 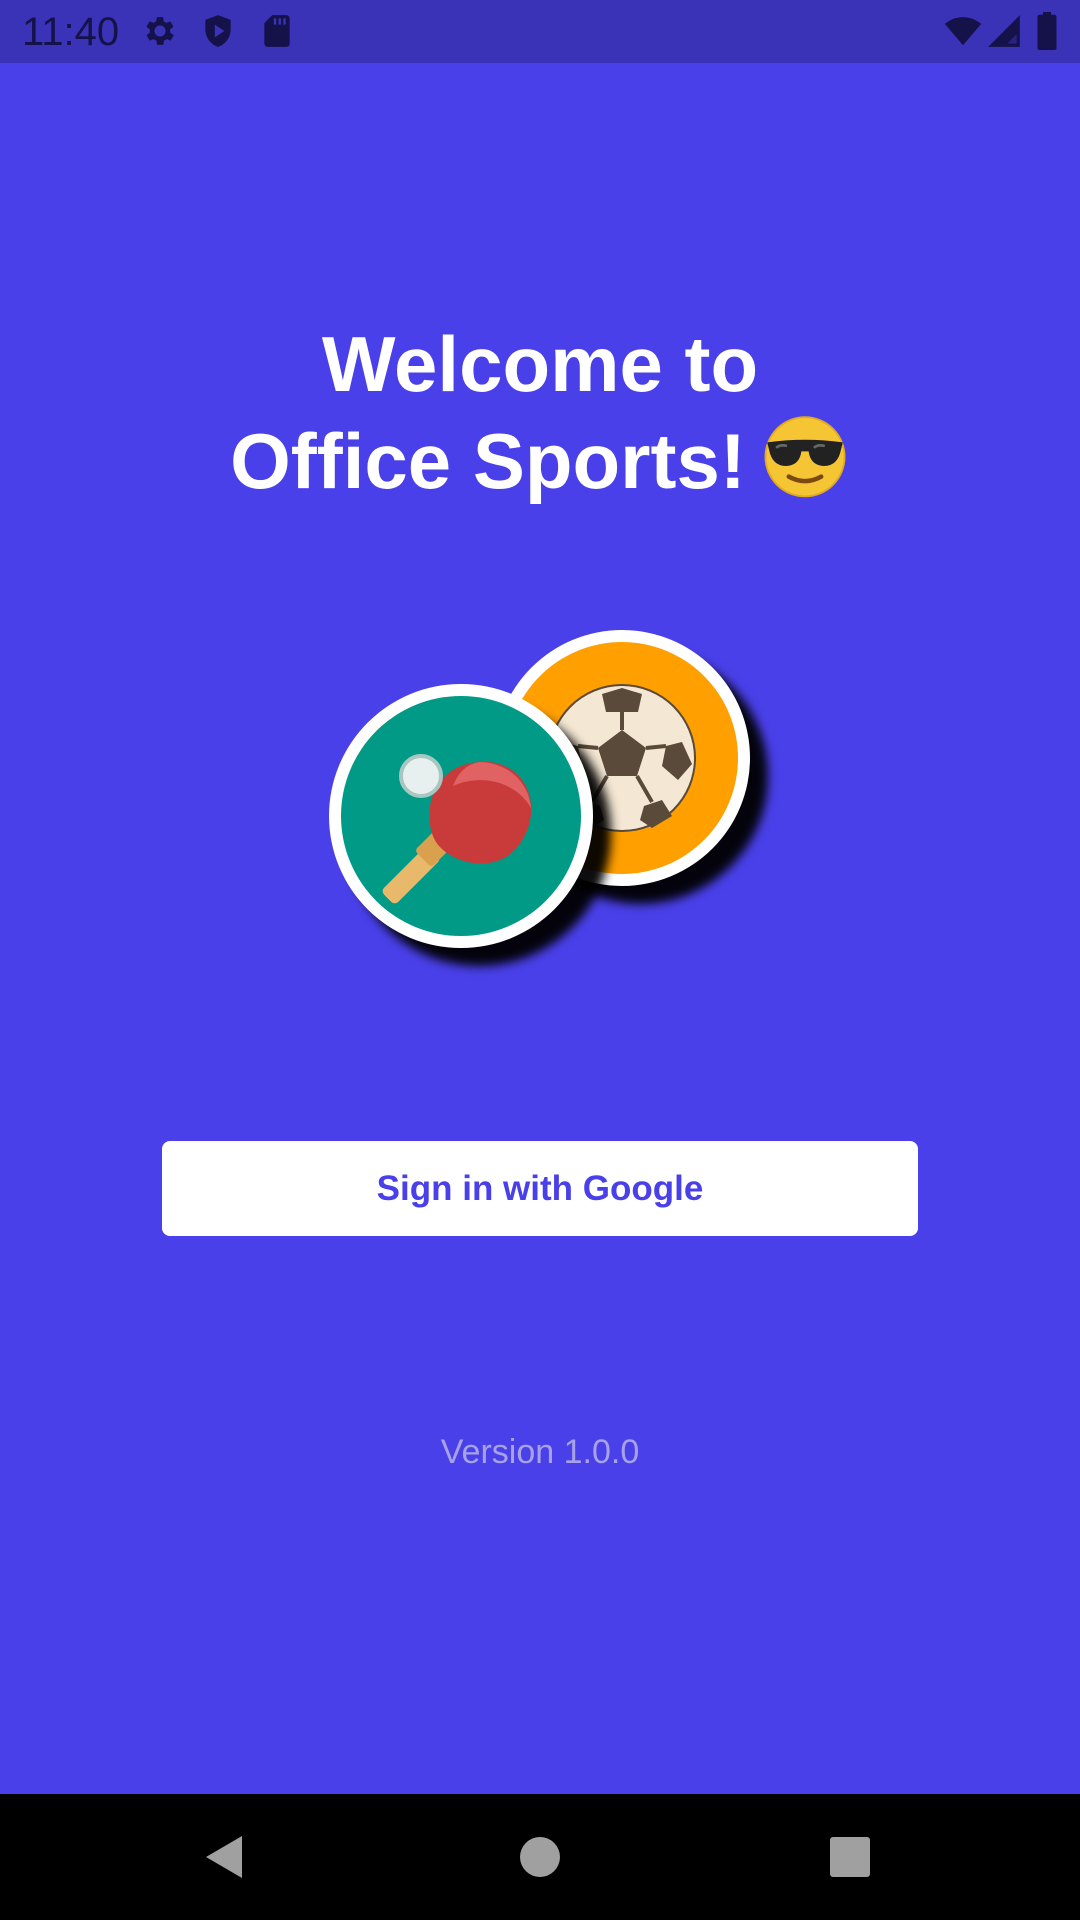 I want to click on ping-pong-paddle-icon, so click(x=461, y=816).